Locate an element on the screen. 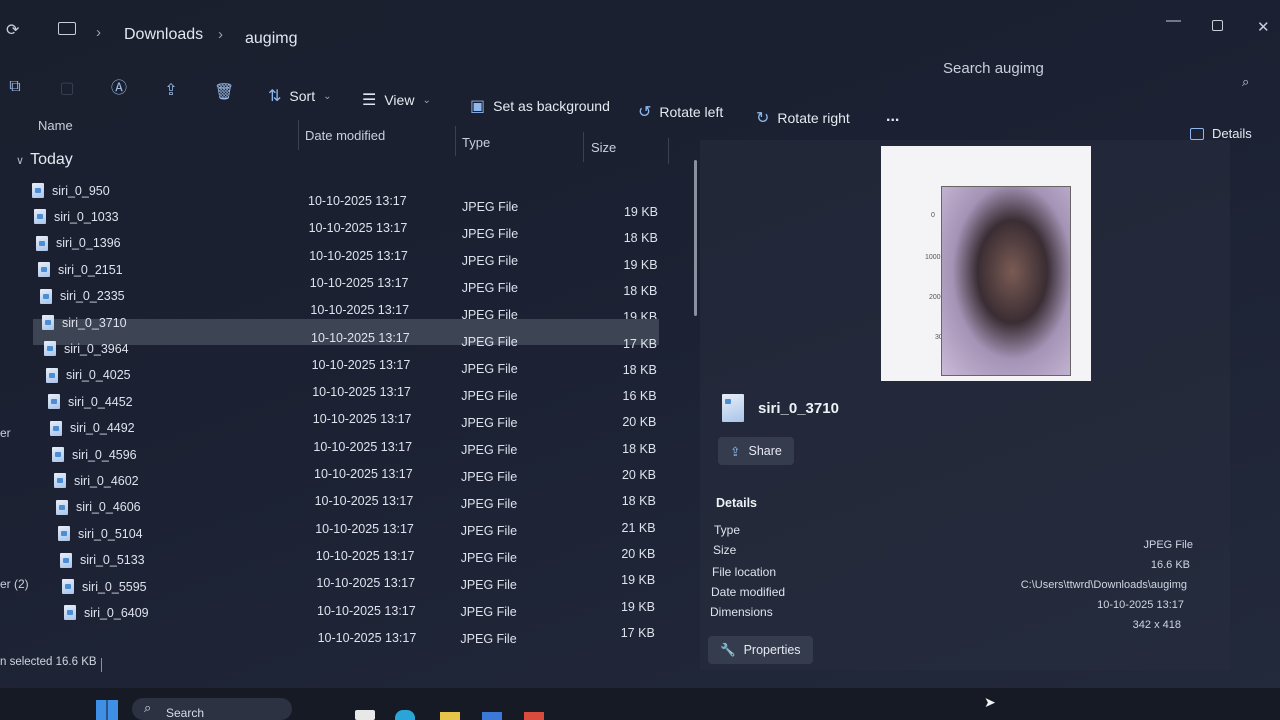  paste-icon: ▢ is located at coordinates (67, 89).